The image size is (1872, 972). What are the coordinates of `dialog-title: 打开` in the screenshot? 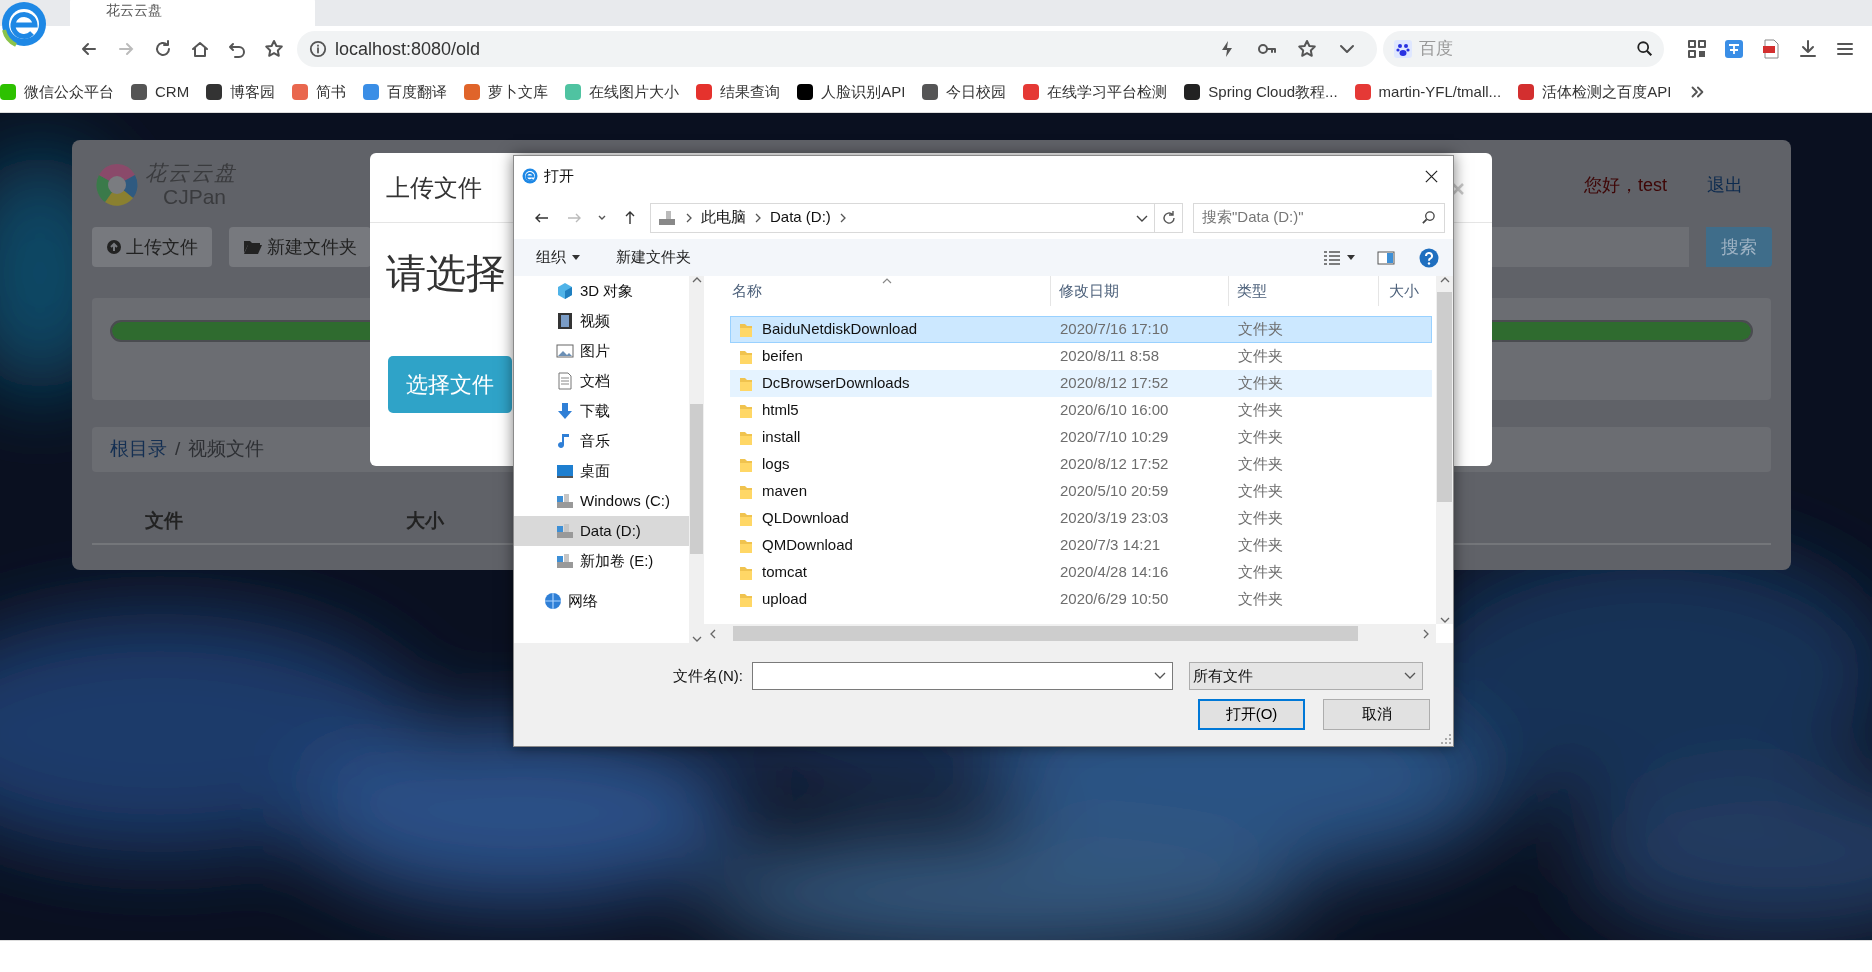 It's located at (559, 175).